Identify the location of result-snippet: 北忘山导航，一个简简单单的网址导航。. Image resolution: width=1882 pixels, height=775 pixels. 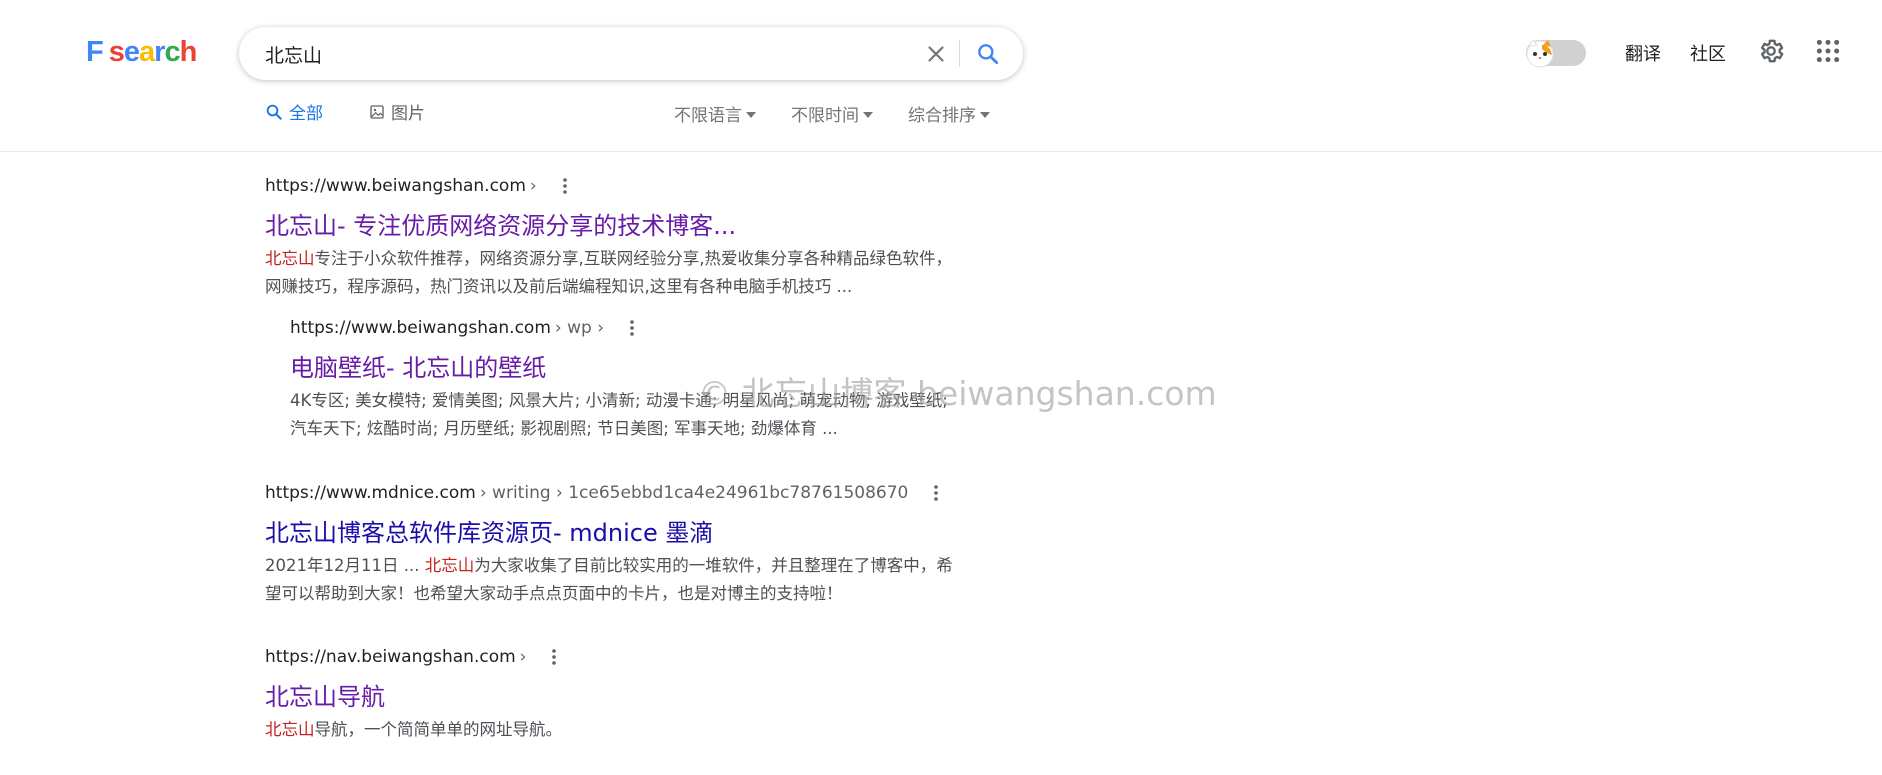
(615, 730).